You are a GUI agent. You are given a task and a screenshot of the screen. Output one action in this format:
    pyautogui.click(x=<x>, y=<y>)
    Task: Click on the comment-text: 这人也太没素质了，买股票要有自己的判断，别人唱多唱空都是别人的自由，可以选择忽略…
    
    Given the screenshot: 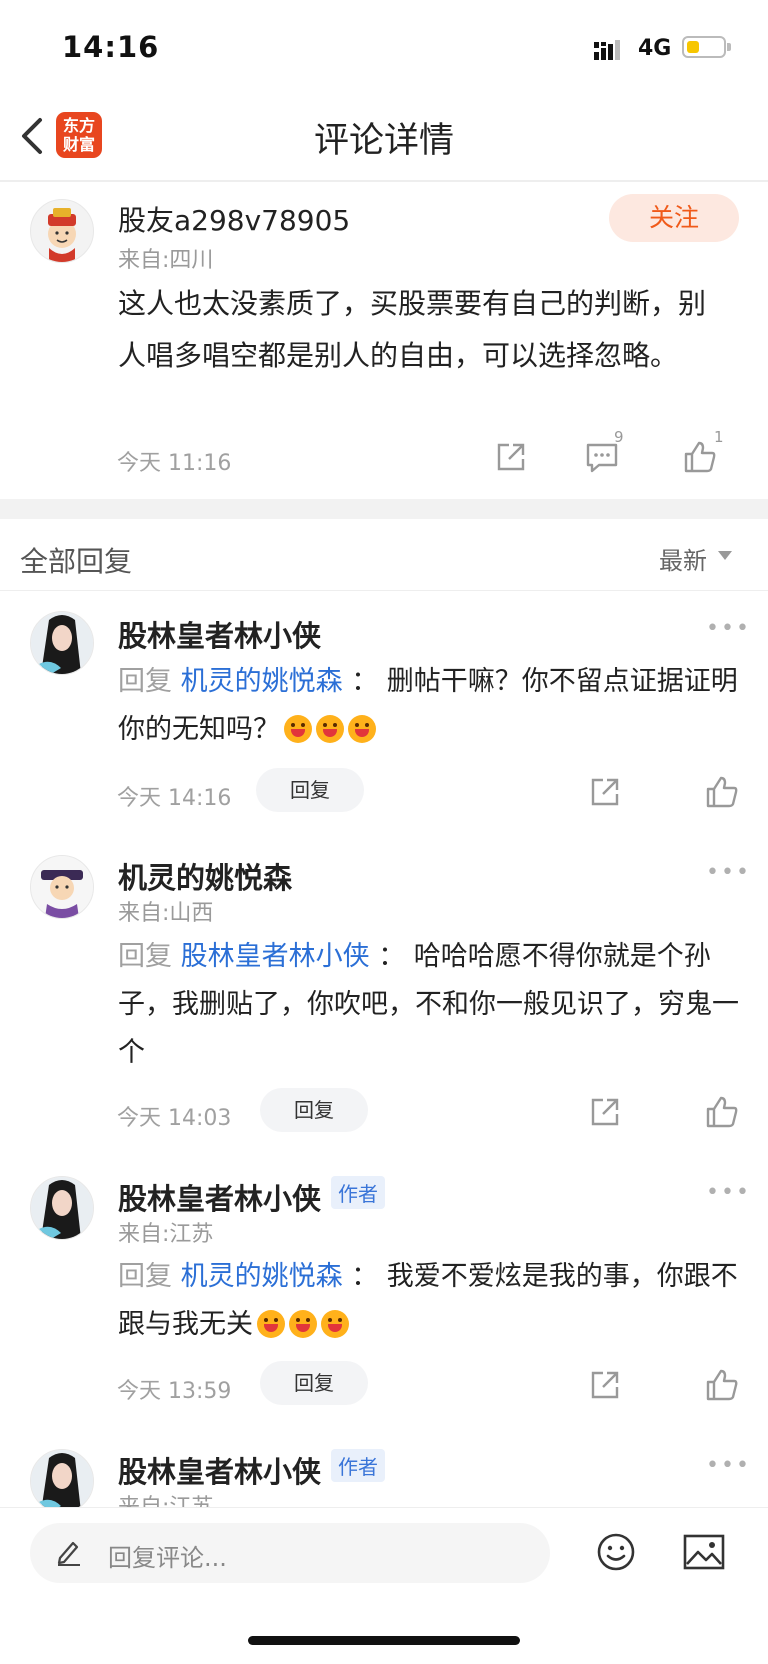 What is the action you would take?
    pyautogui.click(x=412, y=329)
    